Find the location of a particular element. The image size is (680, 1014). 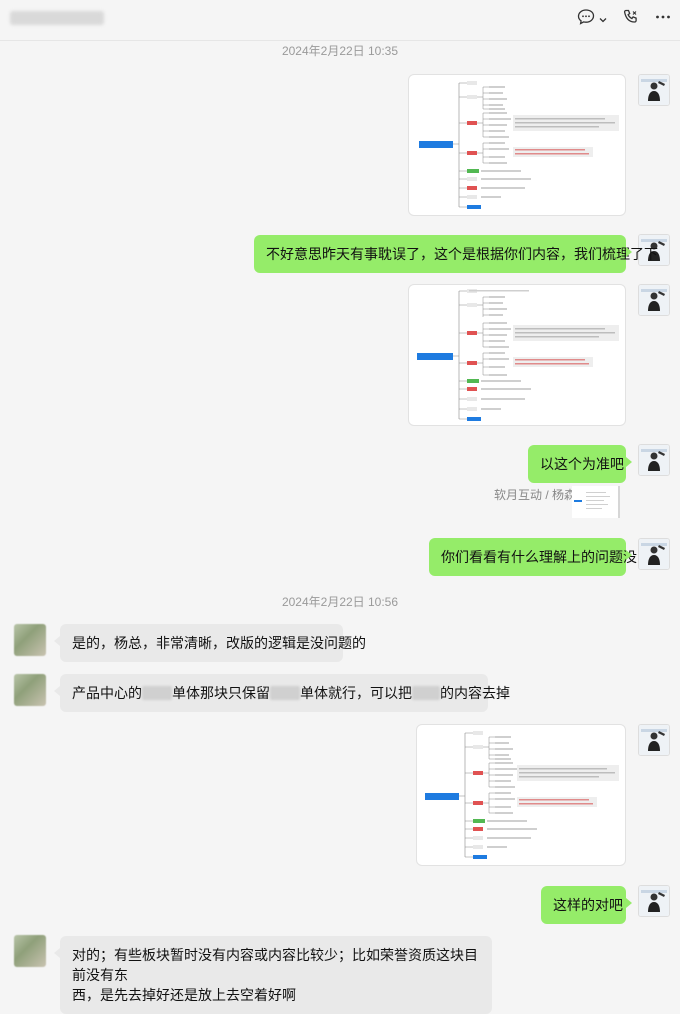

timestamp: 2024年2月22日 10:35 is located at coordinates (340, 51).